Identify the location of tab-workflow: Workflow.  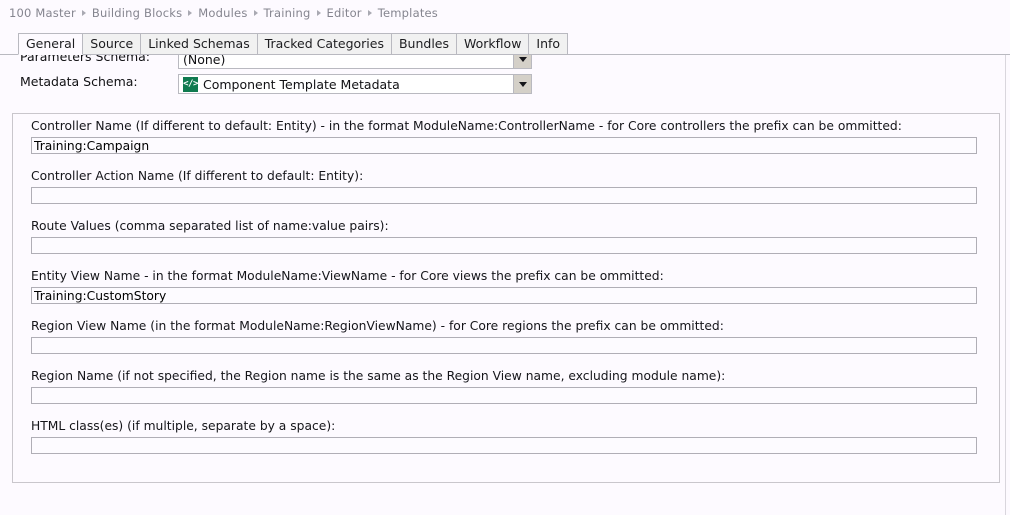
(493, 44).